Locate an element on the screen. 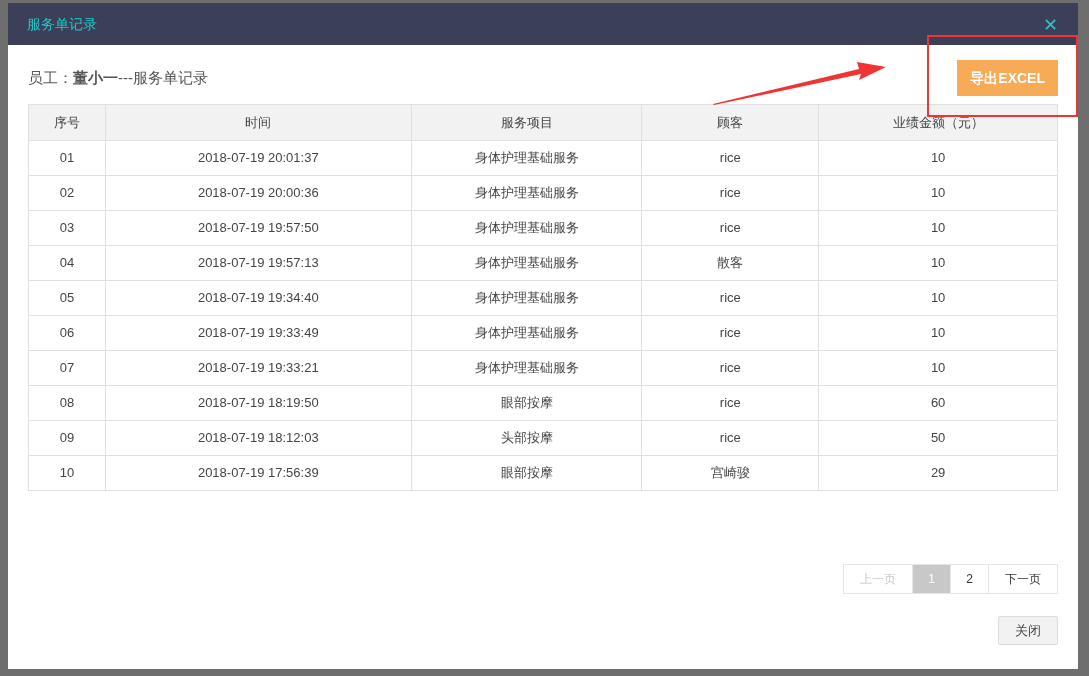 Image resolution: width=1089 pixels, height=676 pixels. column-header: 业绩金额（元） is located at coordinates (938, 122).